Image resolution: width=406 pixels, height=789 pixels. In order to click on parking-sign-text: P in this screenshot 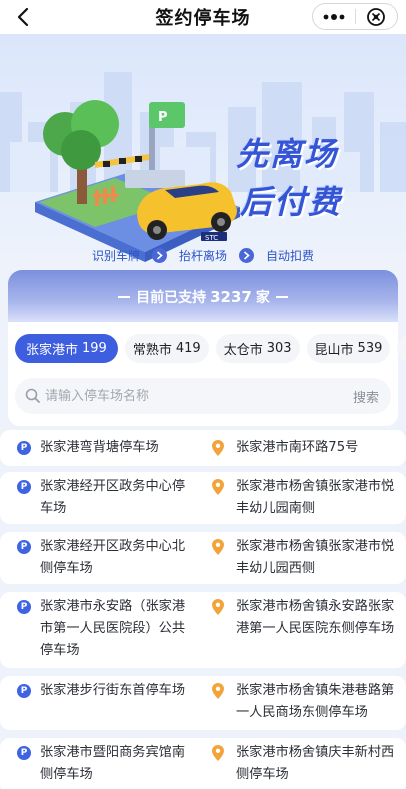, I will do `click(163, 117)`.